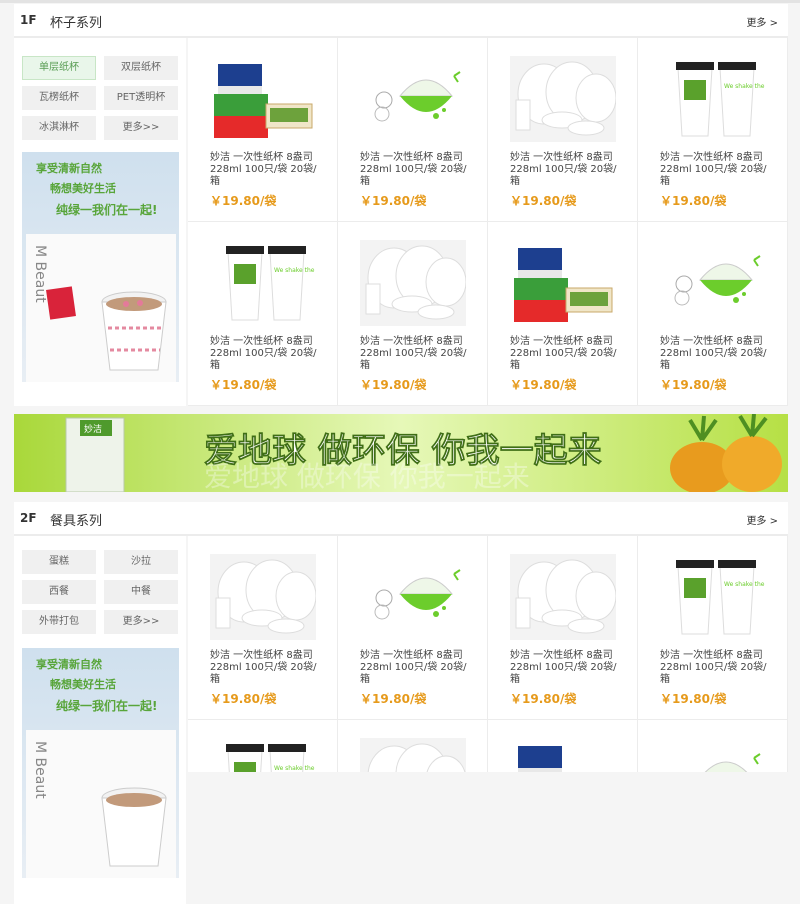 The height and width of the screenshot is (904, 800). Describe the element at coordinates (141, 562) in the screenshot. I see `tag-salad: 沙拉` at that location.